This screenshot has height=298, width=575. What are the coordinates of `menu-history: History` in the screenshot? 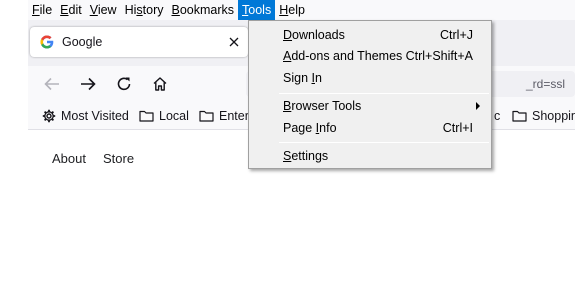 It's located at (144, 10).